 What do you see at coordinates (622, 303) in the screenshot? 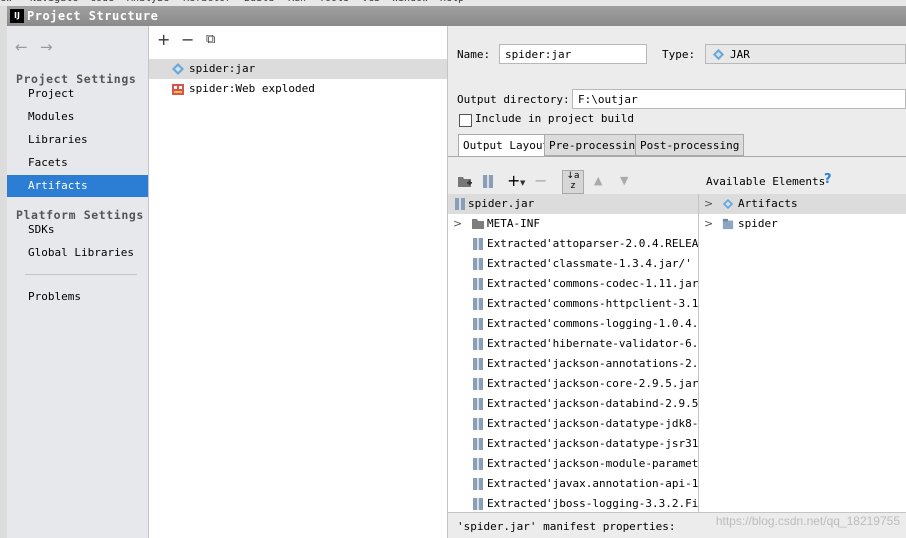
I see `extracted-archive-name: 'commons-httpclient-3.1.j` at bounding box center [622, 303].